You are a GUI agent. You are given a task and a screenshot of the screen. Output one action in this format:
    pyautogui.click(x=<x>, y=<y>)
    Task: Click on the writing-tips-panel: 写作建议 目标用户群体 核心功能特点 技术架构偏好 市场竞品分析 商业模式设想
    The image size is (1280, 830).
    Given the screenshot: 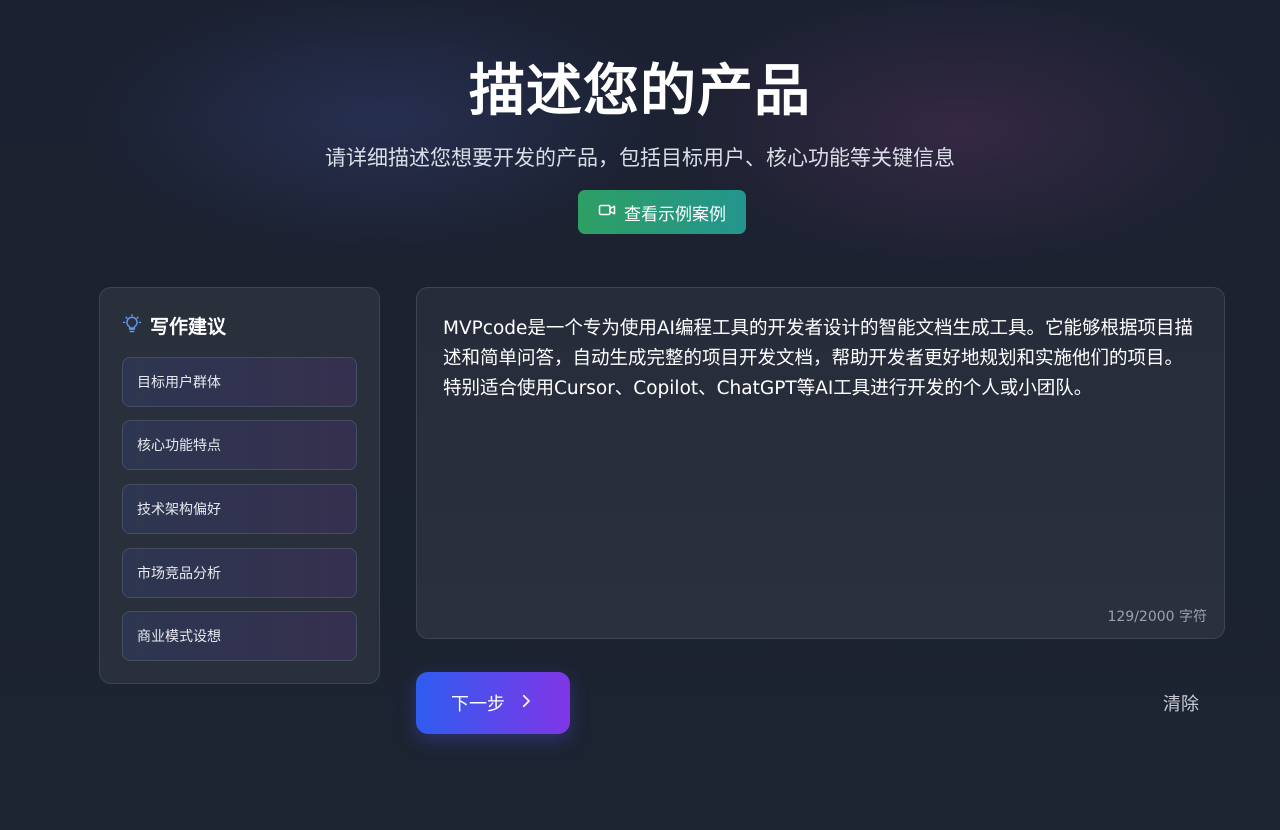 What is the action you would take?
    pyautogui.click(x=239, y=485)
    